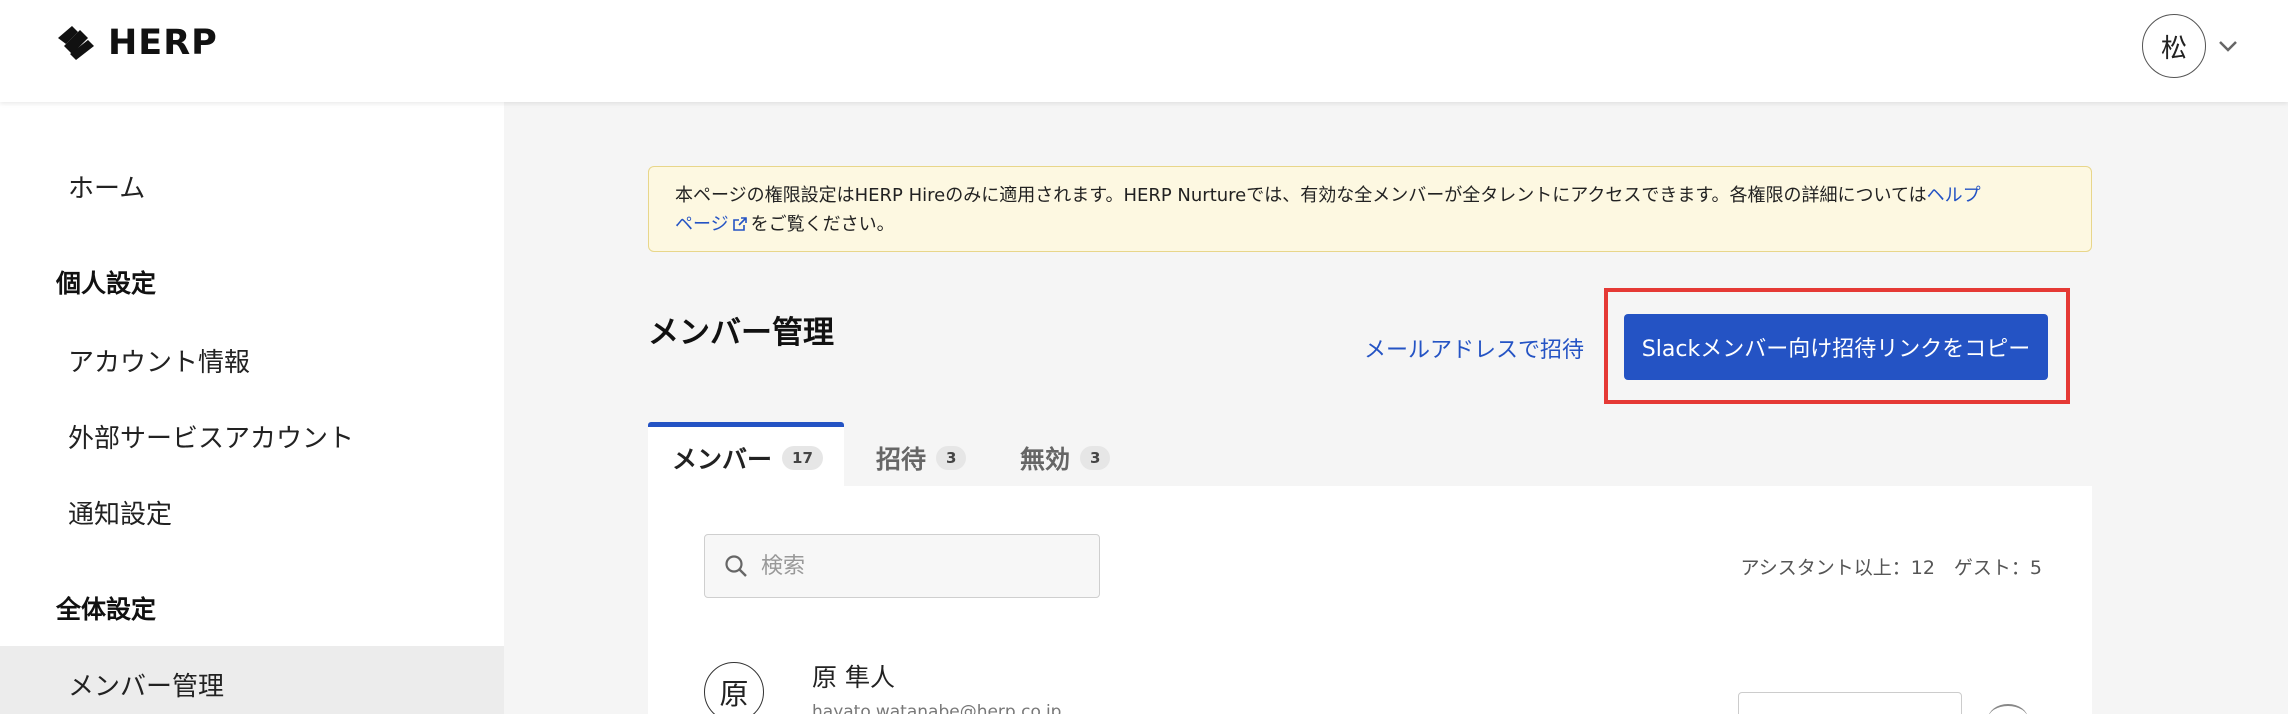  I want to click on sidebar-section-global: 全体設定, so click(106, 609).